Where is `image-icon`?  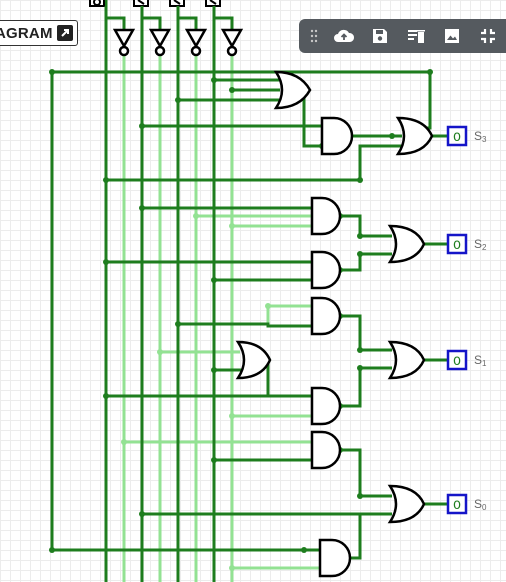 image-icon is located at coordinates (452, 36).